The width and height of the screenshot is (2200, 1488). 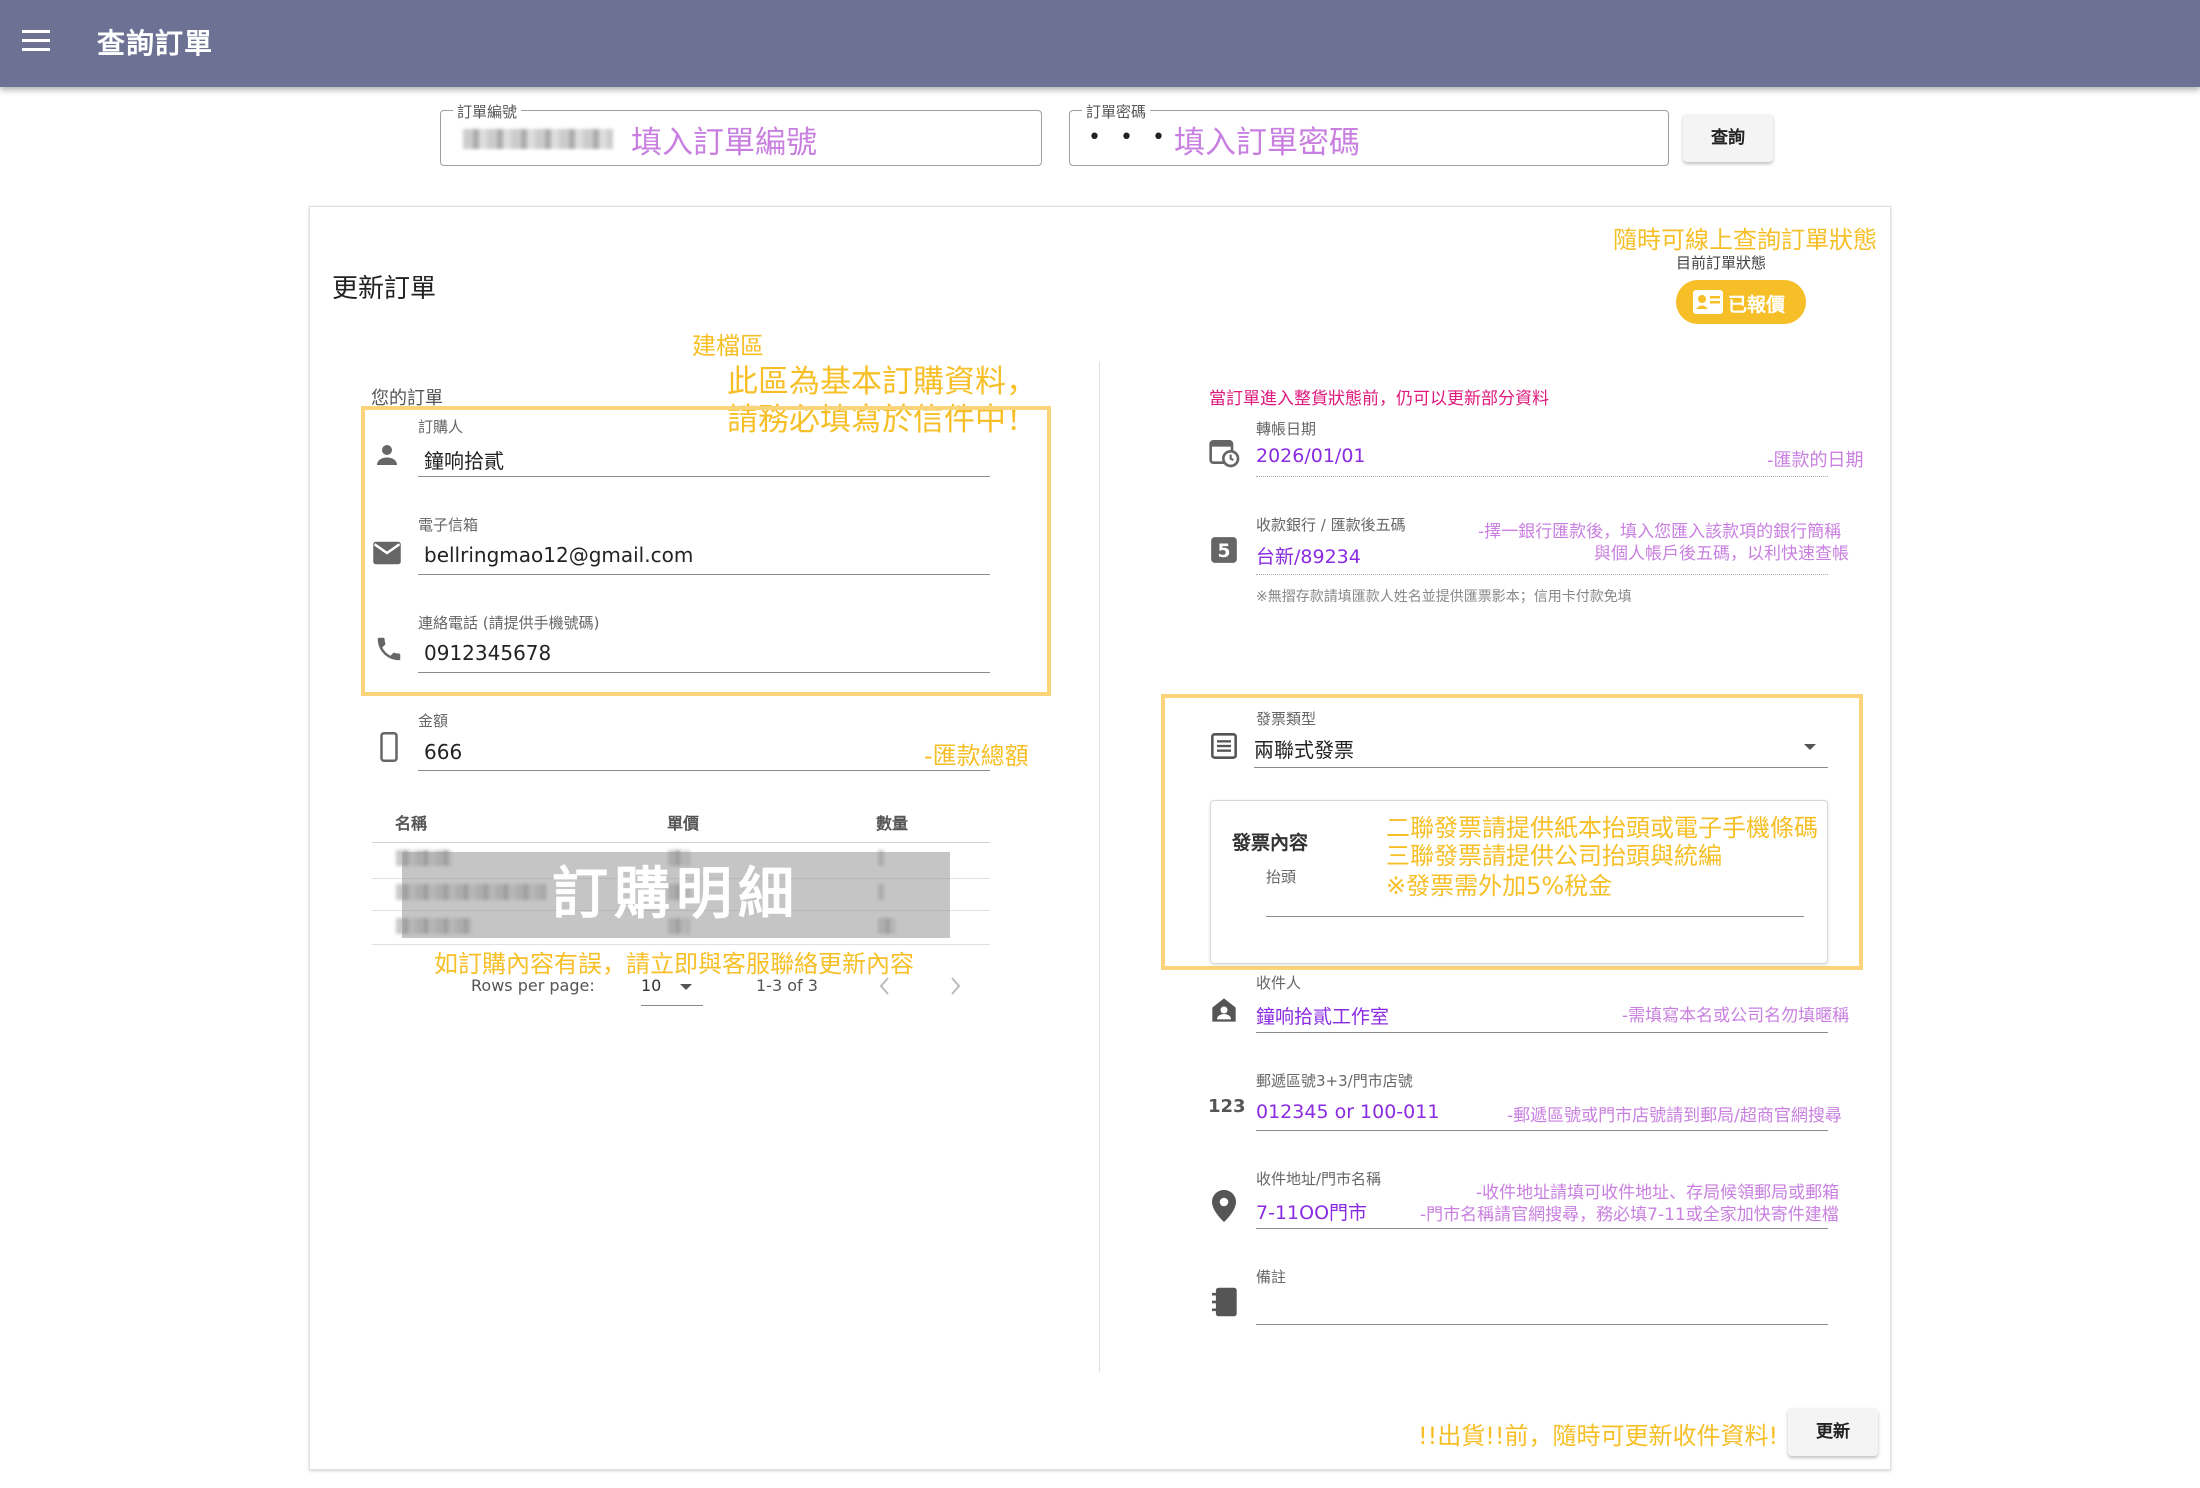 What do you see at coordinates (1444, 597) in the screenshot?
I see `bank-footnote: ※無摺存款請填匯款人姓名並提供匯票影本；信用卡付款免填` at bounding box center [1444, 597].